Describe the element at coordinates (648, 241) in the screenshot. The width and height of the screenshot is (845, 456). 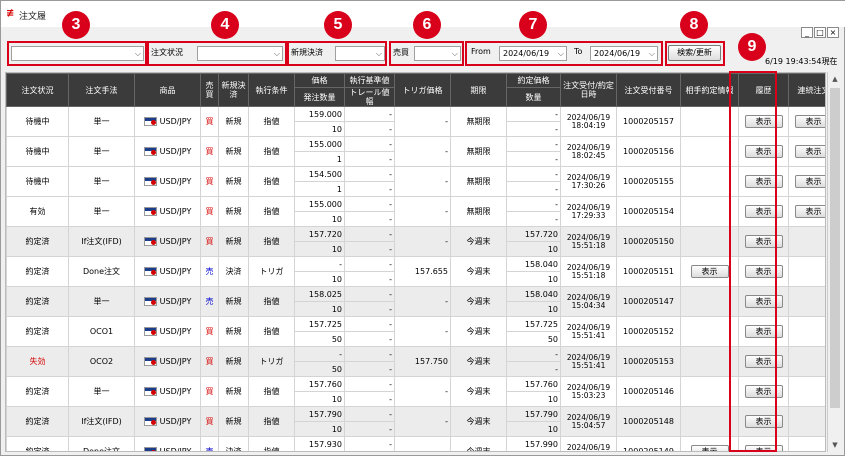
I see `row-order-number: 1000205150` at that location.